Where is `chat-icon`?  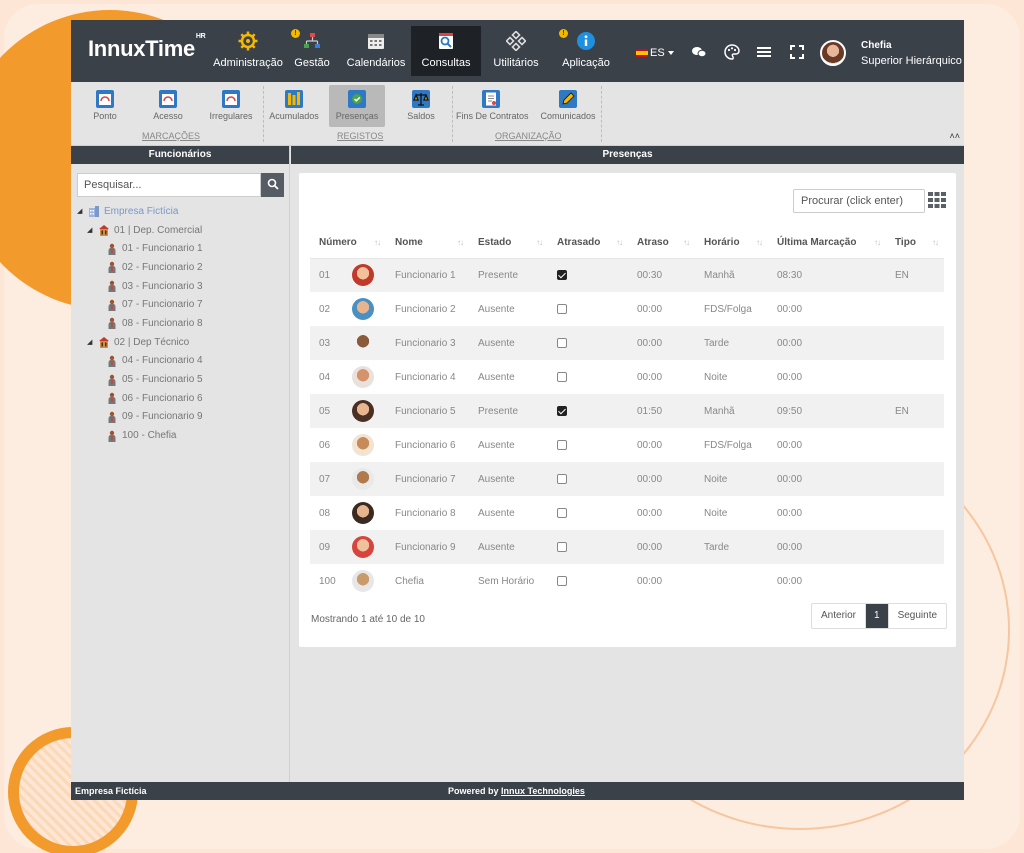
chat-icon is located at coordinates (699, 52).